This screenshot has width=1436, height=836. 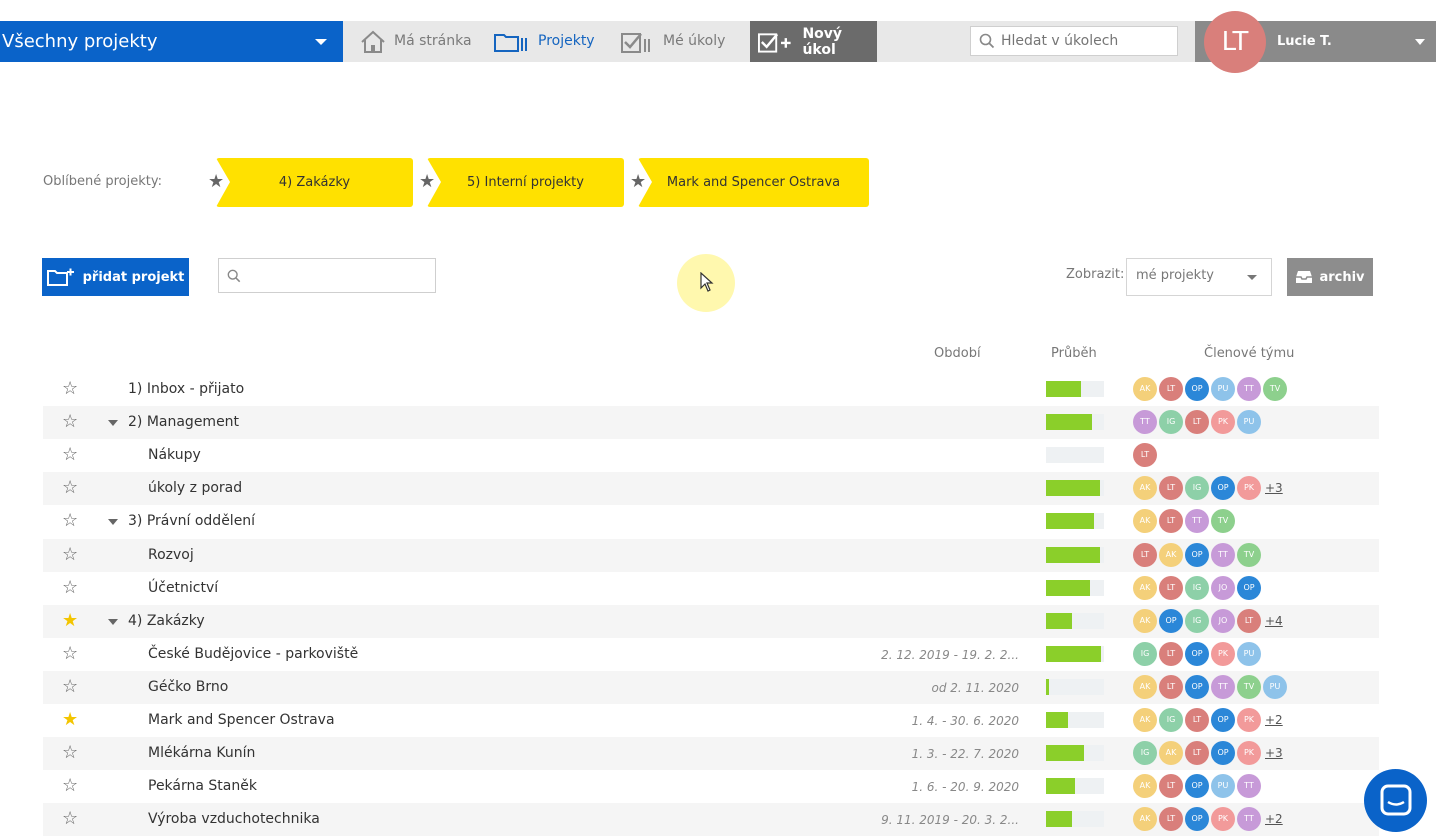 What do you see at coordinates (1330, 277) in the screenshot?
I see `archive-button: archiv` at bounding box center [1330, 277].